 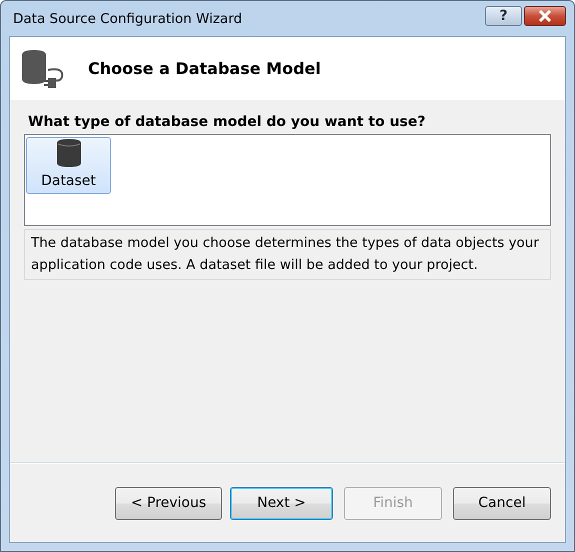 I want to click on next-button: Next >, so click(x=281, y=503).